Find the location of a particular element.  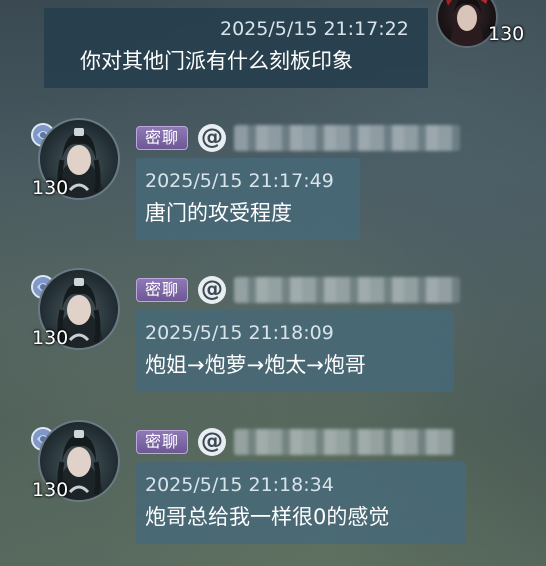

own-message-bubble: 2025/5/15 21:17:22 你对其他门派有什么刻板印象 is located at coordinates (236, 48).